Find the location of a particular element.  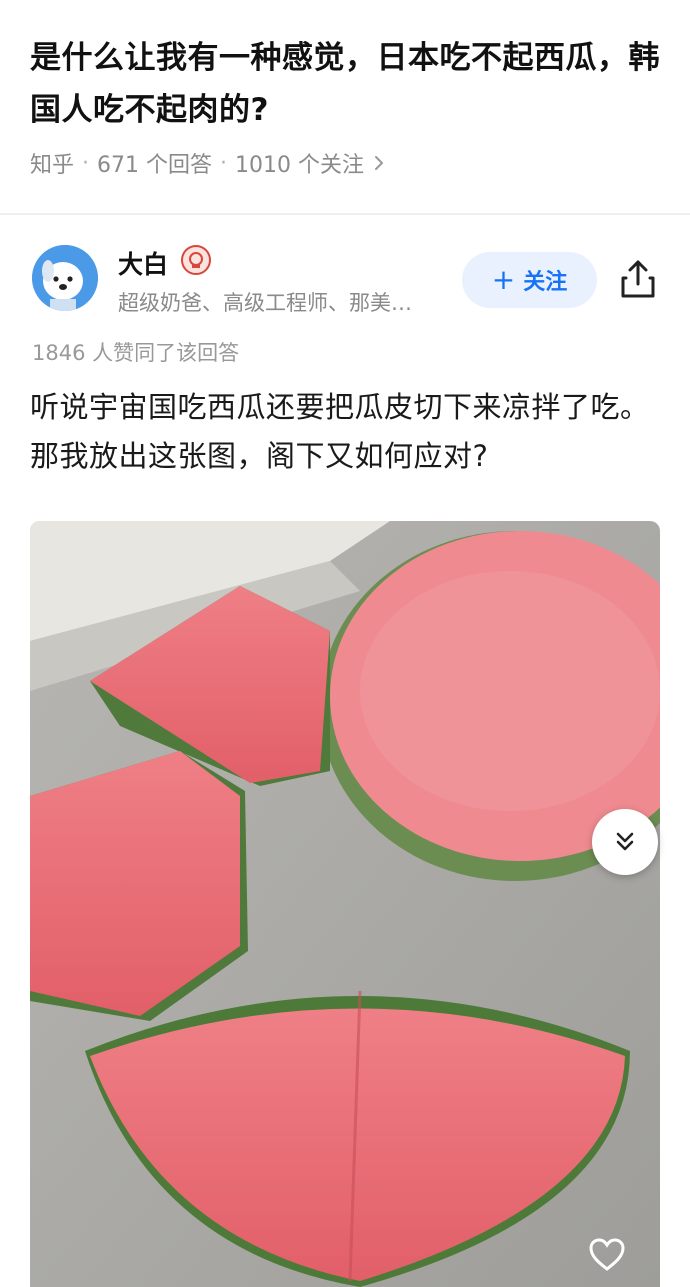

question-title: 是什么让我有一种感觉，日本吃不起西瓜，韩国人吃不起肉的? is located at coordinates (345, 84).